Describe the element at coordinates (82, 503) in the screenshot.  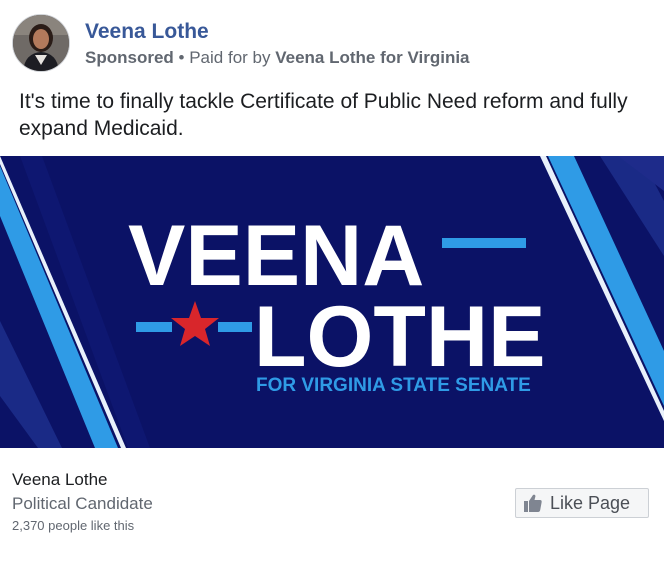
I see `footer-category: Political Candidate` at that location.